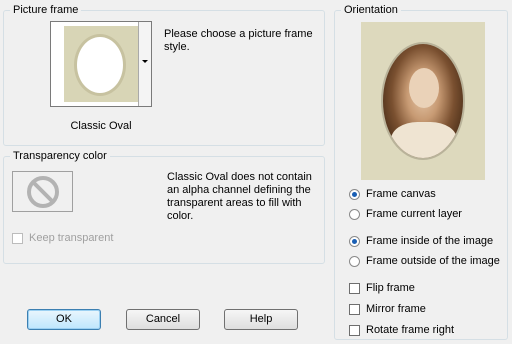 Image resolution: width=512 pixels, height=344 pixels. Describe the element at coordinates (64, 319) in the screenshot. I see `ok-button: OK` at that location.